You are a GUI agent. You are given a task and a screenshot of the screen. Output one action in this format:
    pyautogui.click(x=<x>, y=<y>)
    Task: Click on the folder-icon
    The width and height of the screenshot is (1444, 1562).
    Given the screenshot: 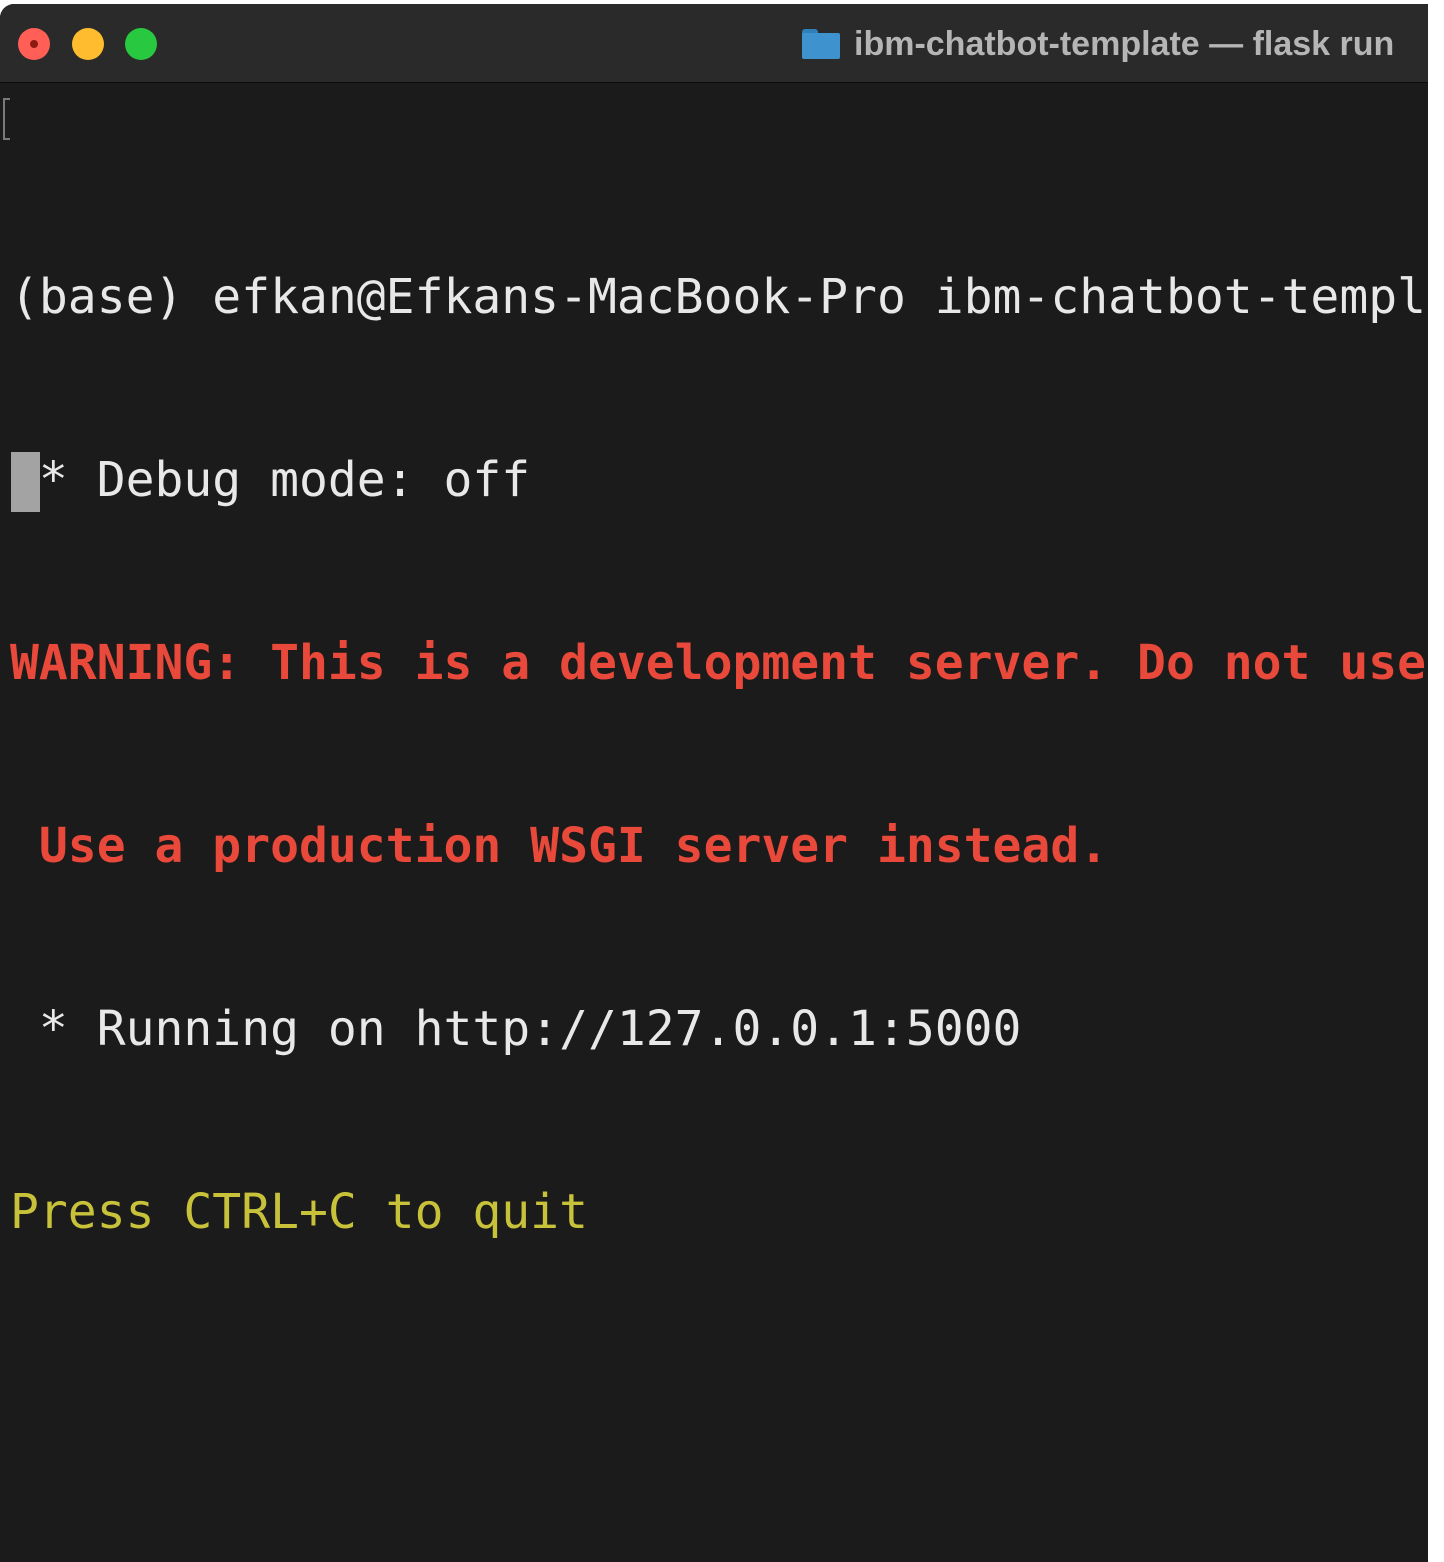 What is the action you would take?
    pyautogui.click(x=821, y=44)
    